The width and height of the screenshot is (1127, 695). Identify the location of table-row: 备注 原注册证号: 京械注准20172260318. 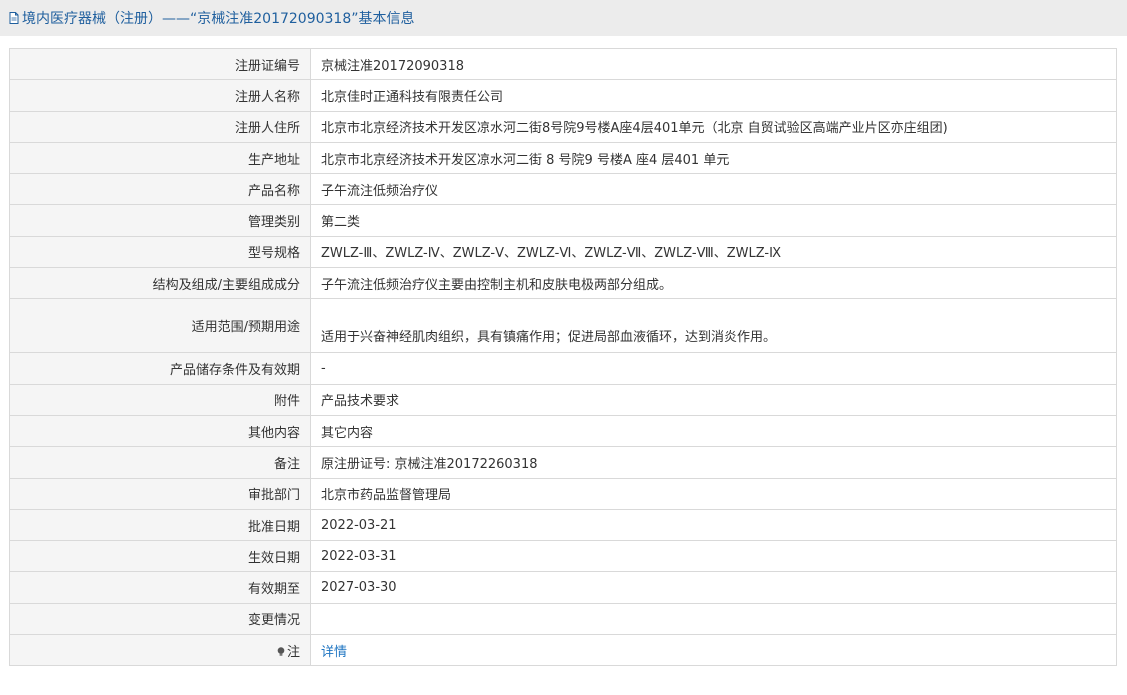
(563, 462).